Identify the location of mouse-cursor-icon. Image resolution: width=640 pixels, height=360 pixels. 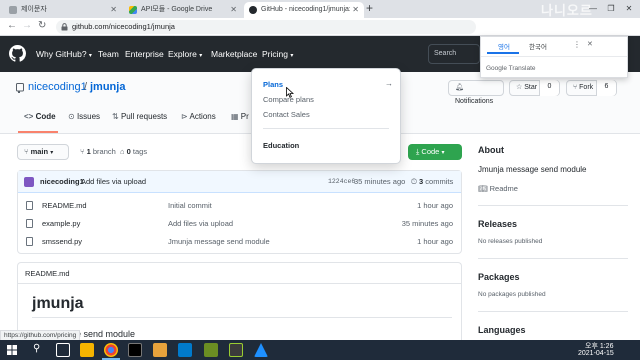
(290, 92).